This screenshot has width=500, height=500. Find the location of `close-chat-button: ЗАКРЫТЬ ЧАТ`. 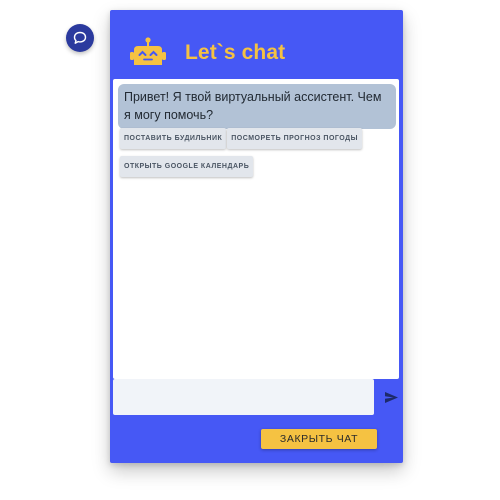

close-chat-button: ЗАКРЫТЬ ЧАТ is located at coordinates (319, 439).